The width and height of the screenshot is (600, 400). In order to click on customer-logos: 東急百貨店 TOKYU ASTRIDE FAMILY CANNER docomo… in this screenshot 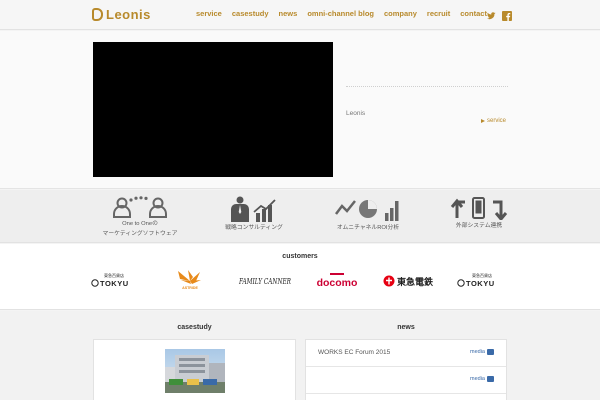, I will do `click(300, 281)`.